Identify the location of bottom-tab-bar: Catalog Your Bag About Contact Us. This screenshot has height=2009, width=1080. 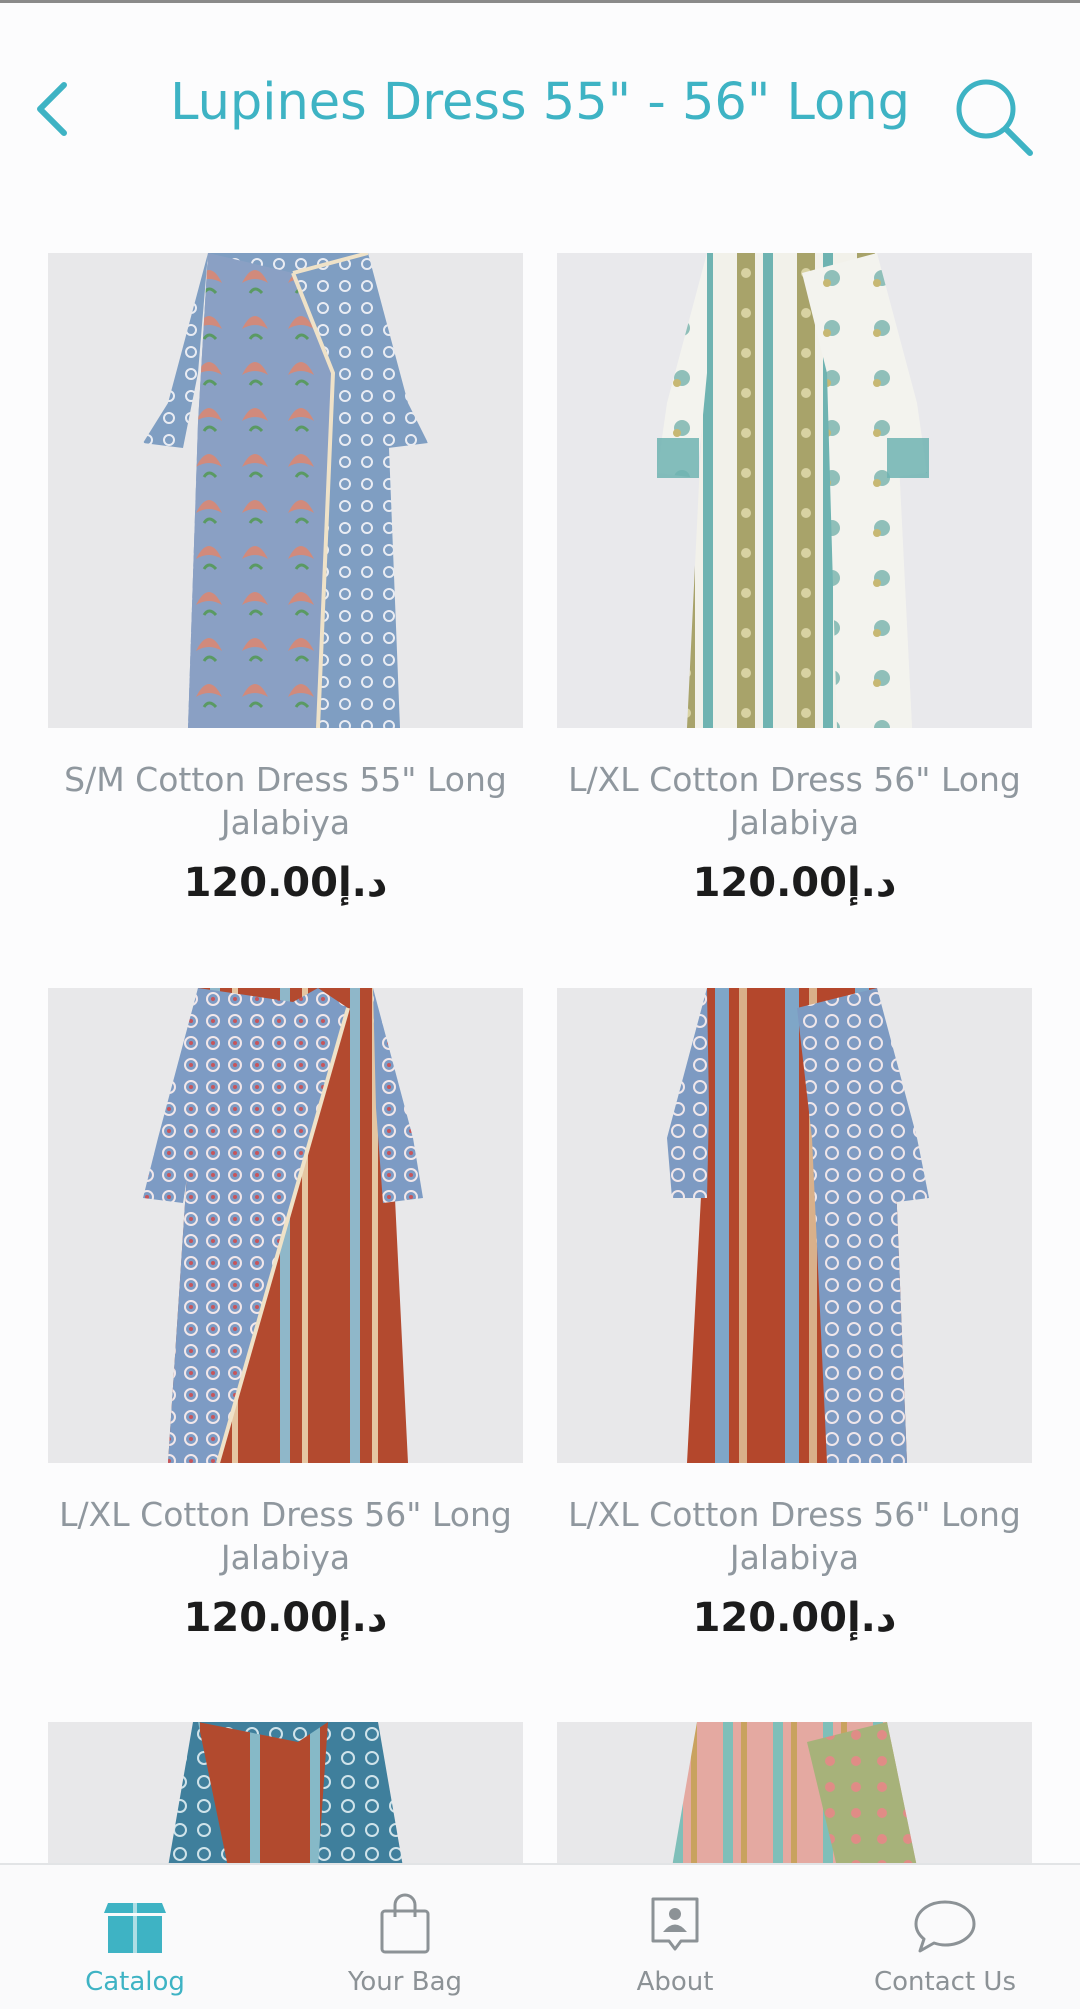
(540, 1936).